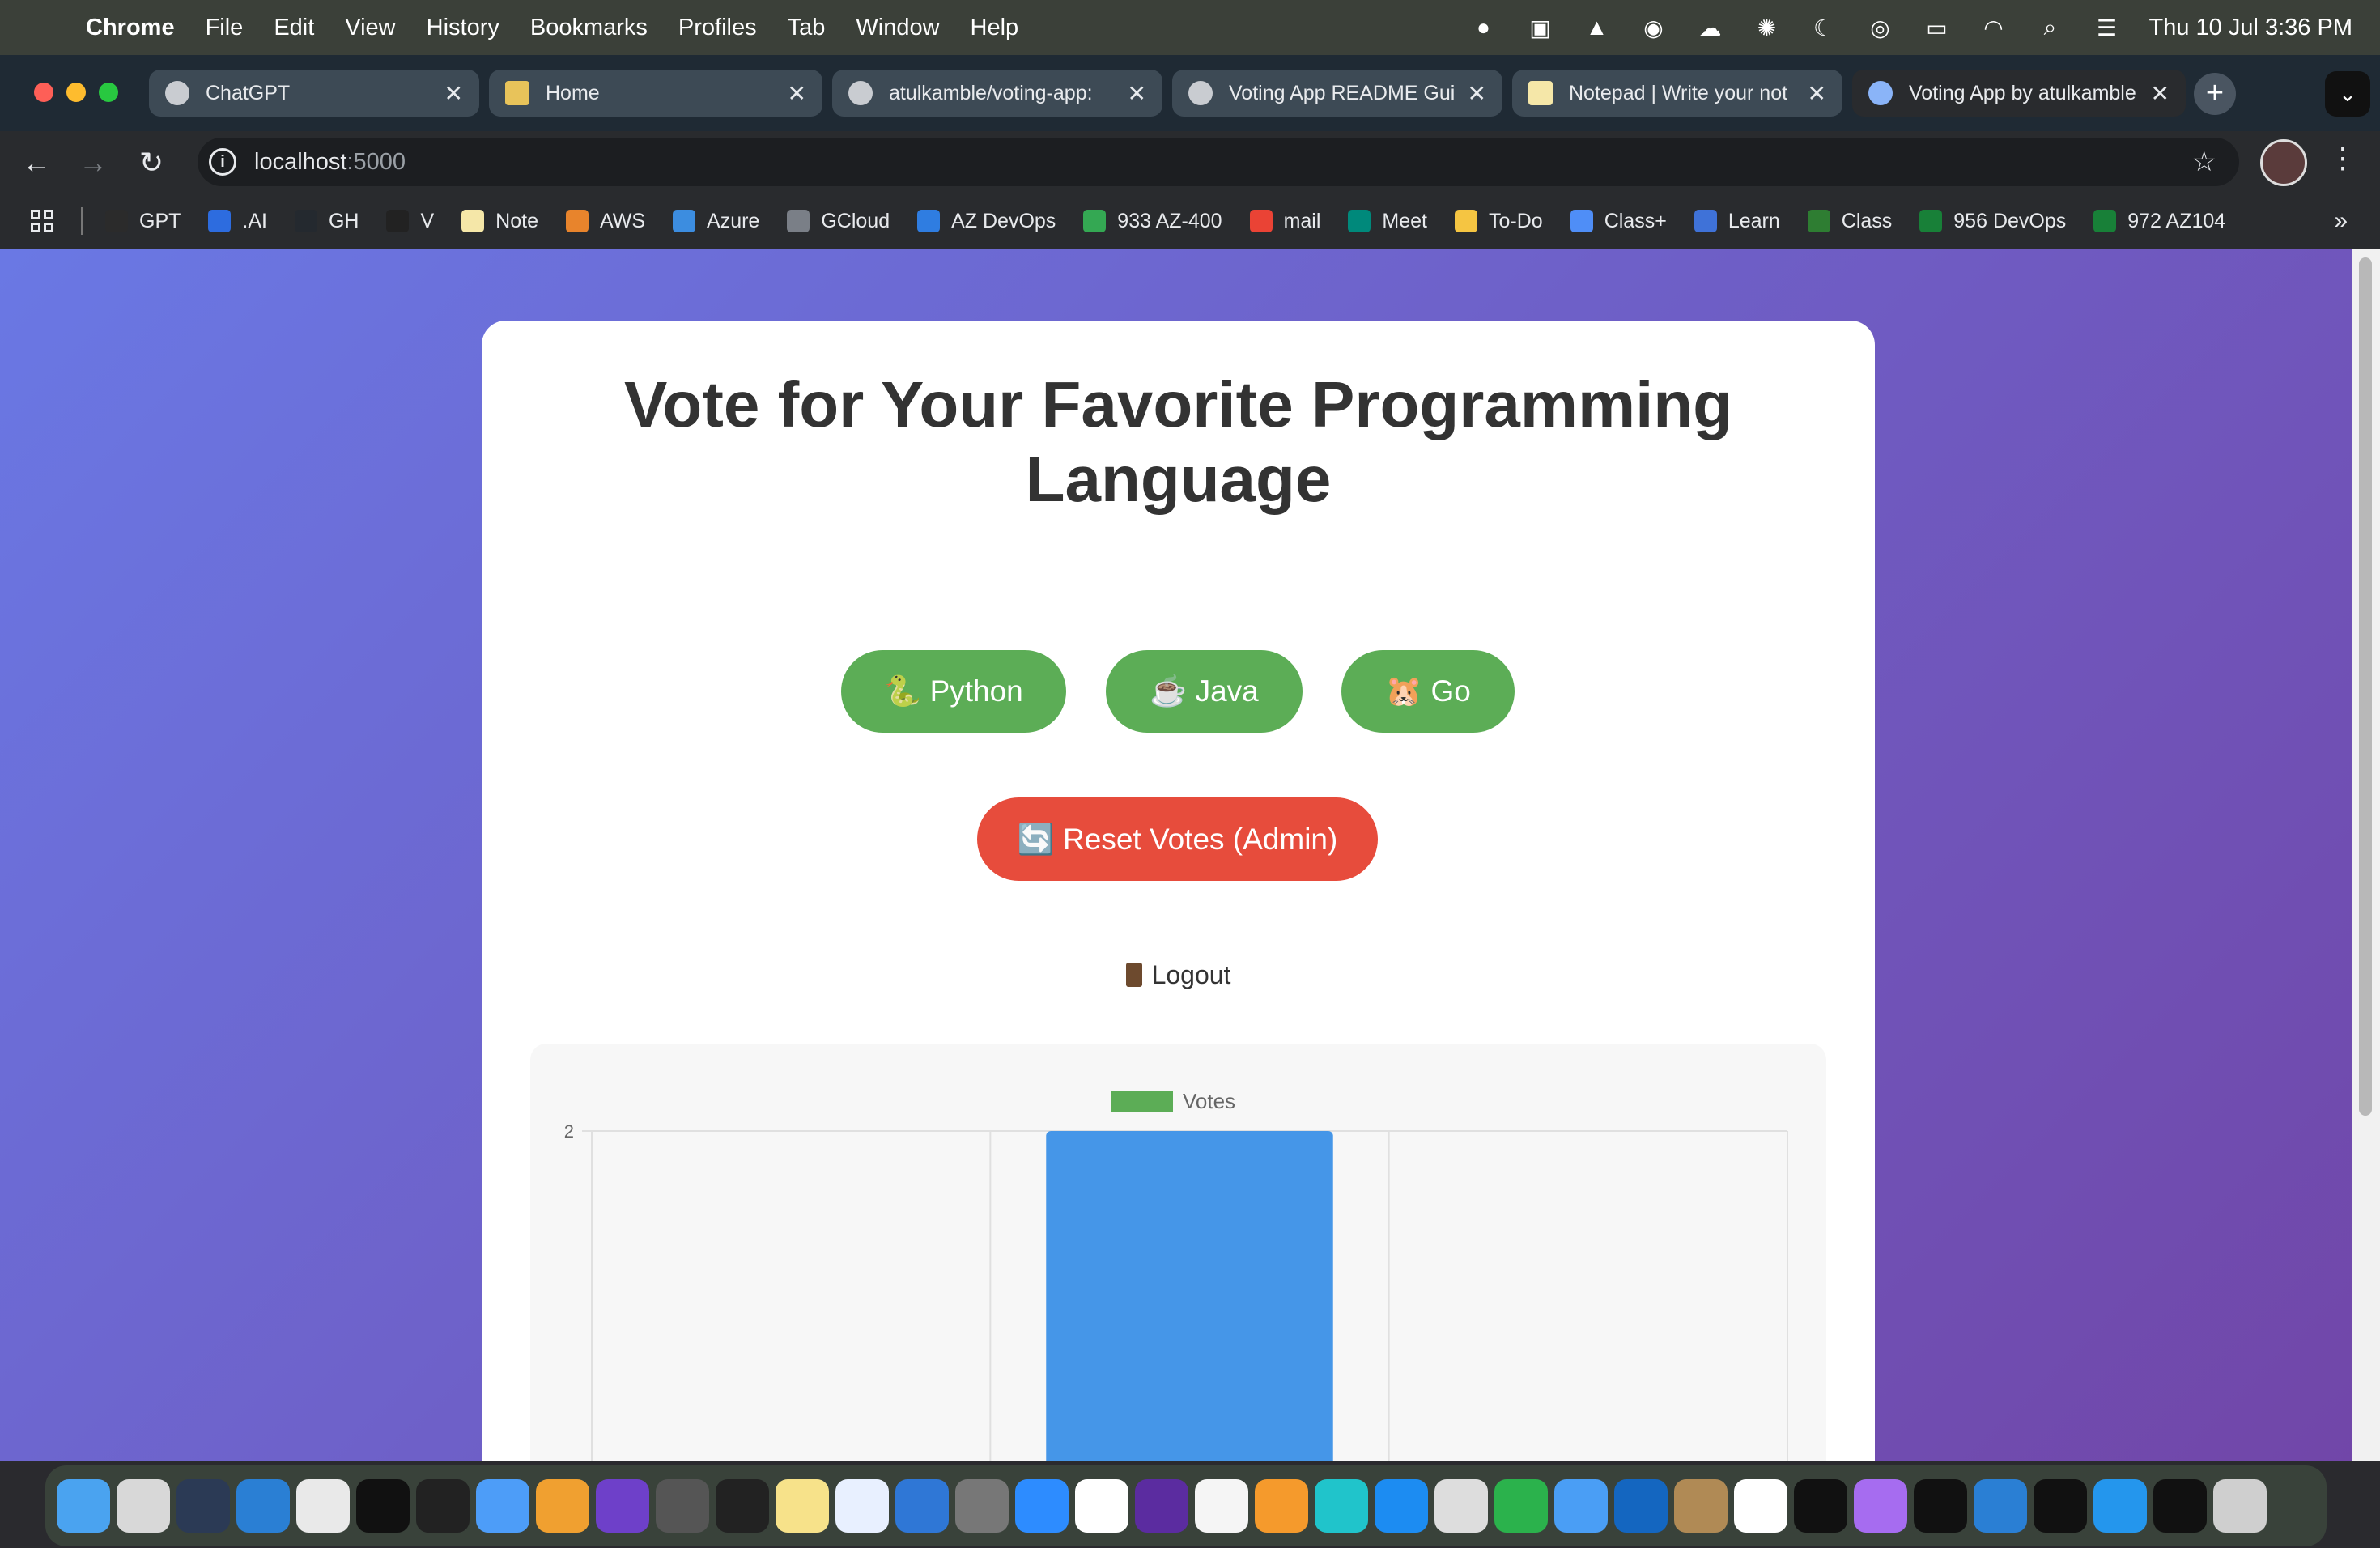 This screenshot has height=1548, width=2380. What do you see at coordinates (151, 162) in the screenshot?
I see `reload-icon: ↻` at bounding box center [151, 162].